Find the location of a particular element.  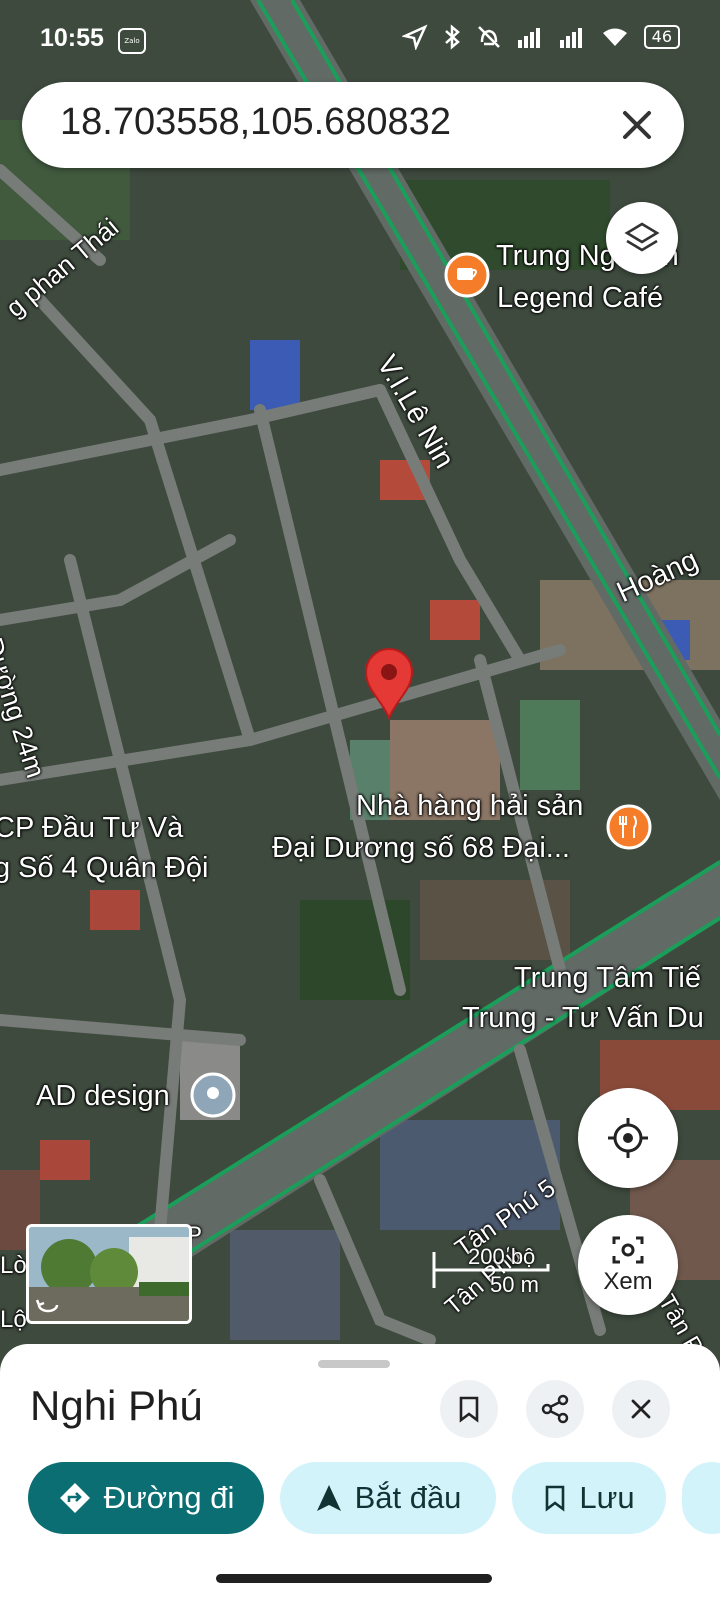

save-label: Lưu is located at coordinates (607, 1497).